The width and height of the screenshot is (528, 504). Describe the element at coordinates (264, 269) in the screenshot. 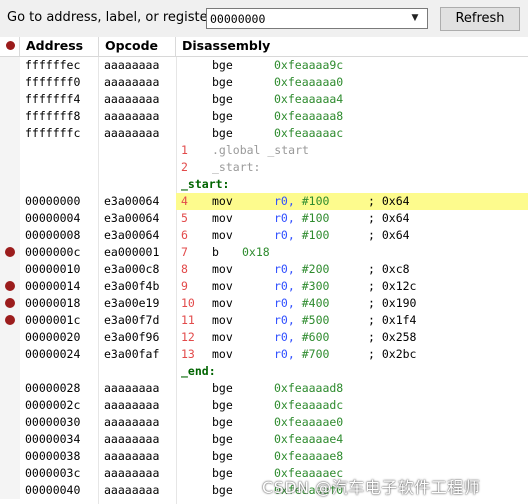

I see `disassembly-row: 00000010 e3a000c8 8 mov r0, #200 ; 0xc8` at that location.